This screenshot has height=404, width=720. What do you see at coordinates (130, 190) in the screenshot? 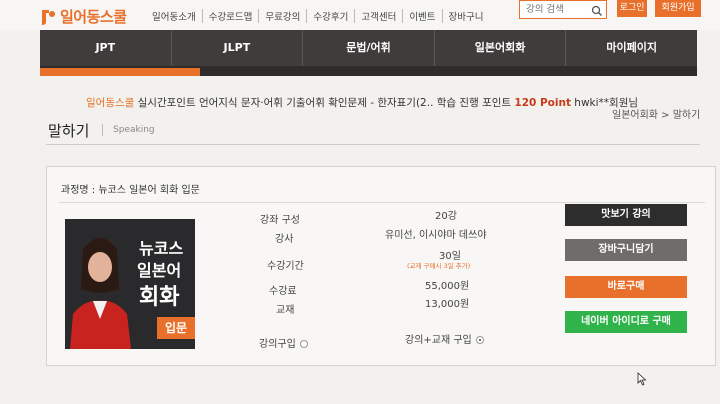
I see `course-name: 과정명 : 뉴코스 일본어 회화 입문` at bounding box center [130, 190].